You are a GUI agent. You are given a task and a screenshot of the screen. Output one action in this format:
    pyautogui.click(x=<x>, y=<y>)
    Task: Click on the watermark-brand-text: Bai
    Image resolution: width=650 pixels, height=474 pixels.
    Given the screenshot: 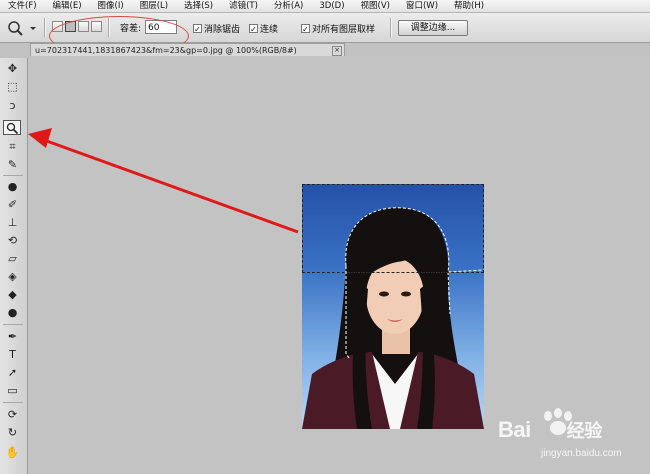 What is the action you would take?
    pyautogui.click(x=514, y=429)
    